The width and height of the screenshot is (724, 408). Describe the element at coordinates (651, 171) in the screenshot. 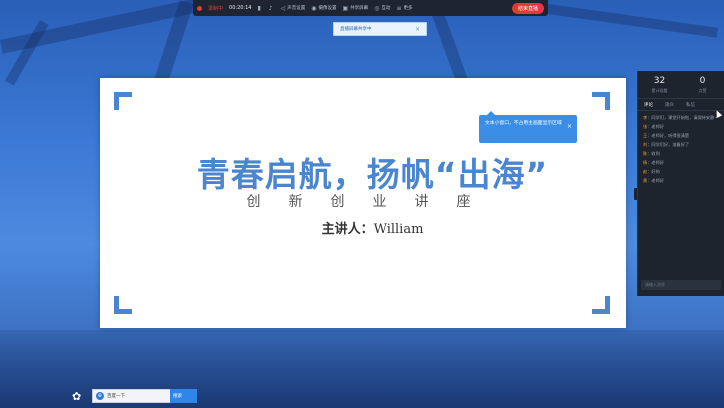

I see `list-item: 赵：好的` at that location.